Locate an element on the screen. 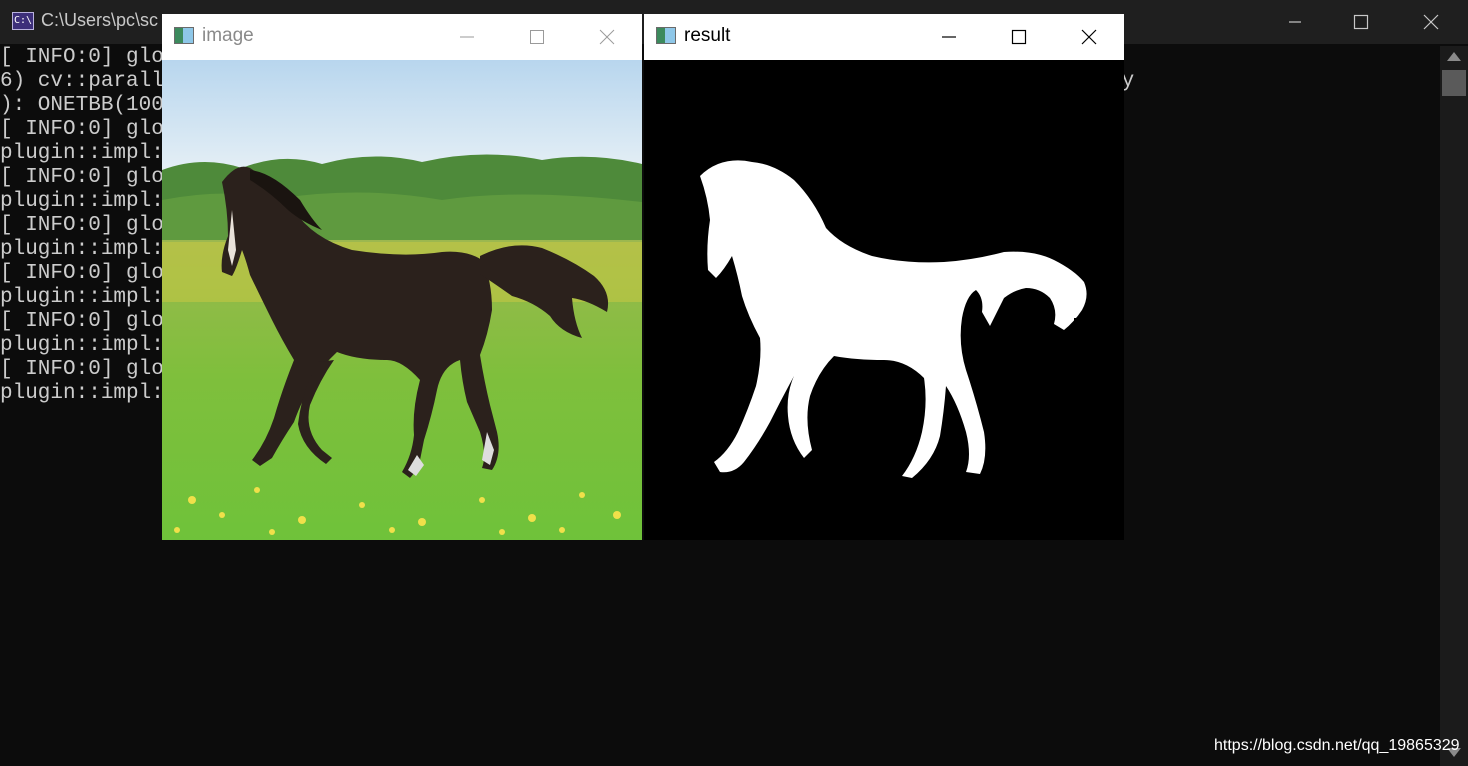 The width and height of the screenshot is (1468, 766). console-title: C:\Users\pc\sc is located at coordinates (100, 20).